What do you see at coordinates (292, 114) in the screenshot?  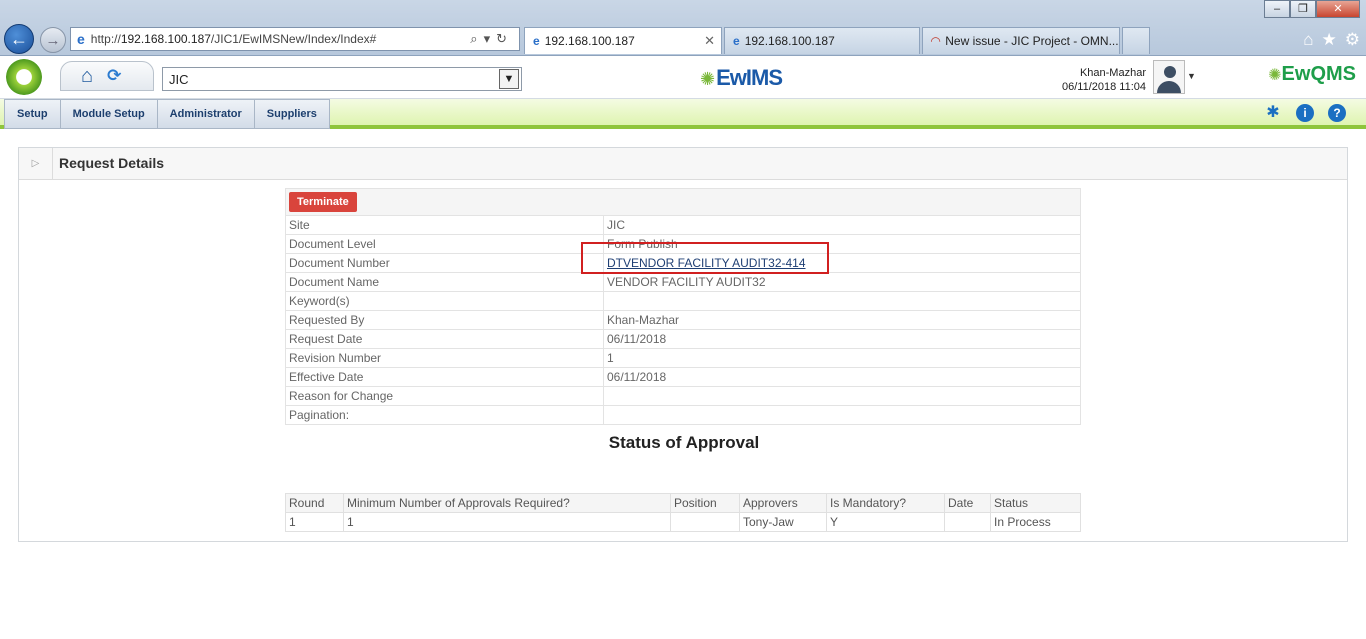 I see `menu-item-suppliers: Suppliers` at bounding box center [292, 114].